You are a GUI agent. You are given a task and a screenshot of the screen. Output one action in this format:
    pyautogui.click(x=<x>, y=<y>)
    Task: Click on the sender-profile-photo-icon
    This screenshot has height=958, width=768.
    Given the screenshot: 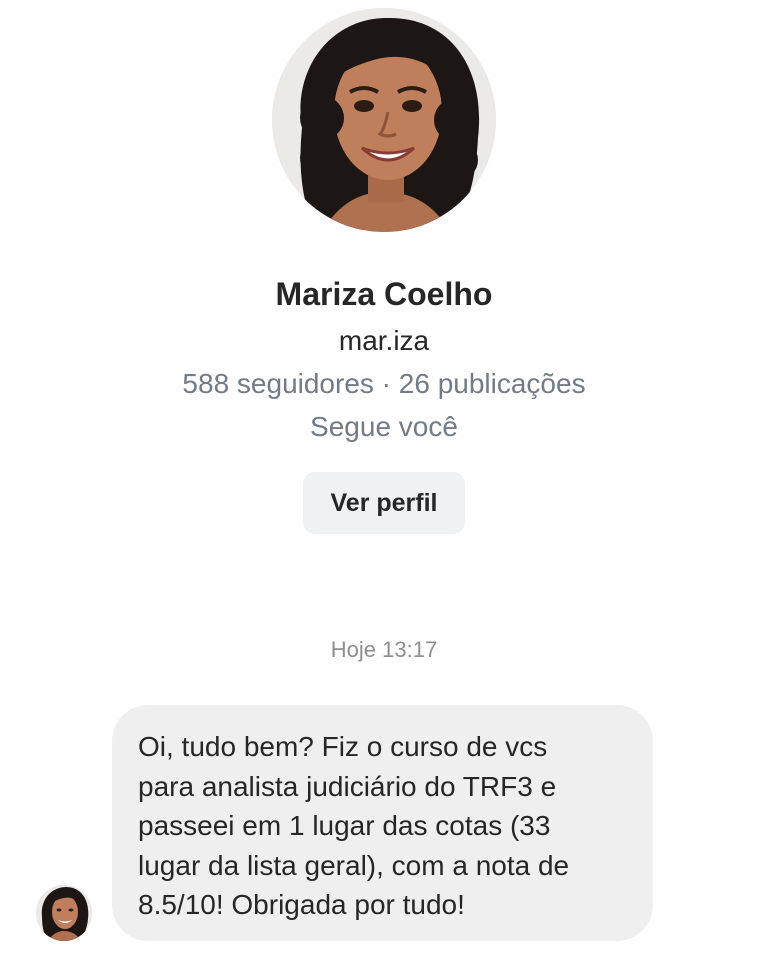 What is the action you would take?
    pyautogui.click(x=64, y=913)
    